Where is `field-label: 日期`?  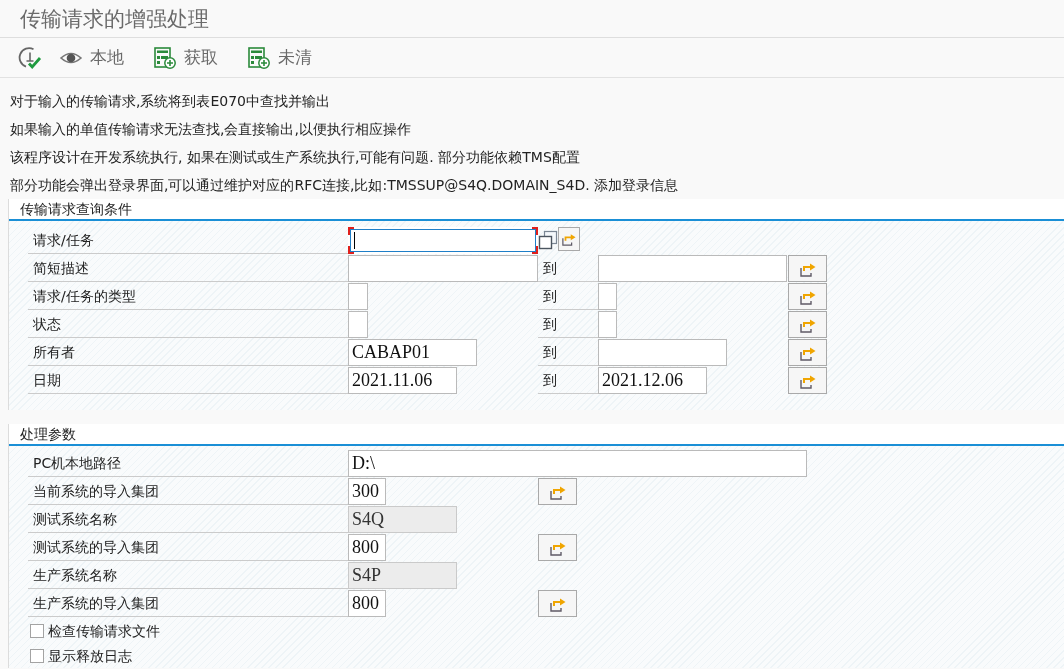 field-label: 日期 is located at coordinates (188, 380).